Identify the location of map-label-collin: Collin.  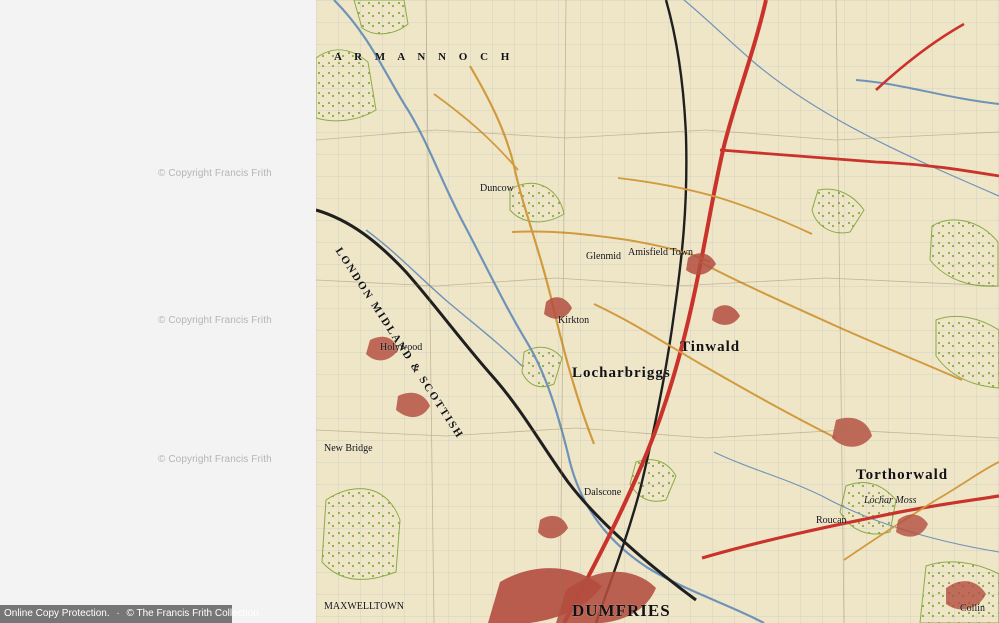
(973, 608).